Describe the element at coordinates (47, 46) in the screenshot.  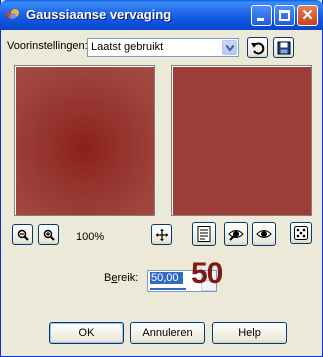
I see `presets-label: Voorinstellingen:` at that location.